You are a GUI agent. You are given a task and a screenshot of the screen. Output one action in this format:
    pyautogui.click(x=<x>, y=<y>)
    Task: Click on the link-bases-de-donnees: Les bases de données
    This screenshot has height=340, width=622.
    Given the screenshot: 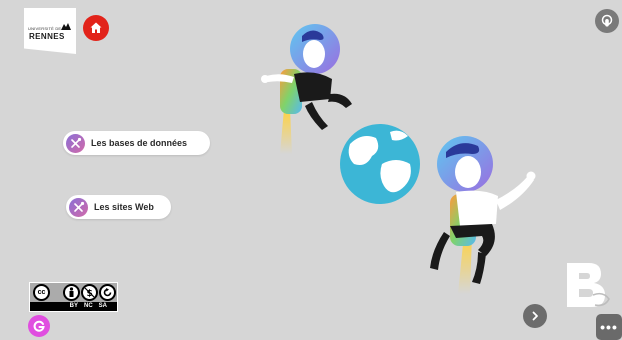 What is the action you would take?
    pyautogui.click(x=136, y=143)
    